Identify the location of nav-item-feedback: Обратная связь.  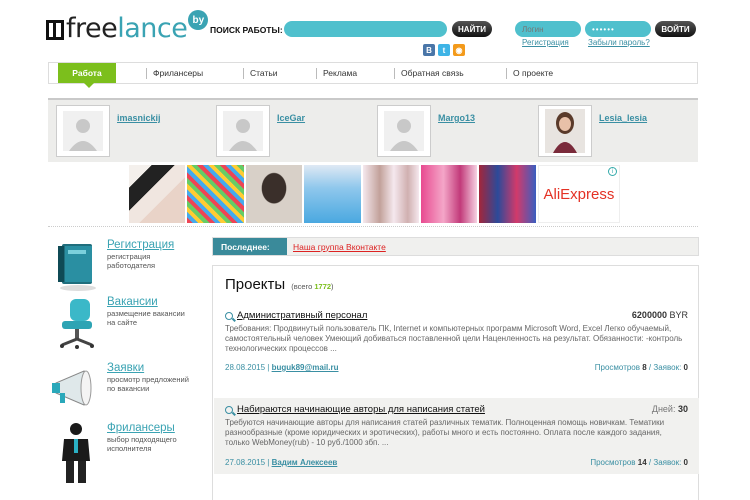
(450, 73).